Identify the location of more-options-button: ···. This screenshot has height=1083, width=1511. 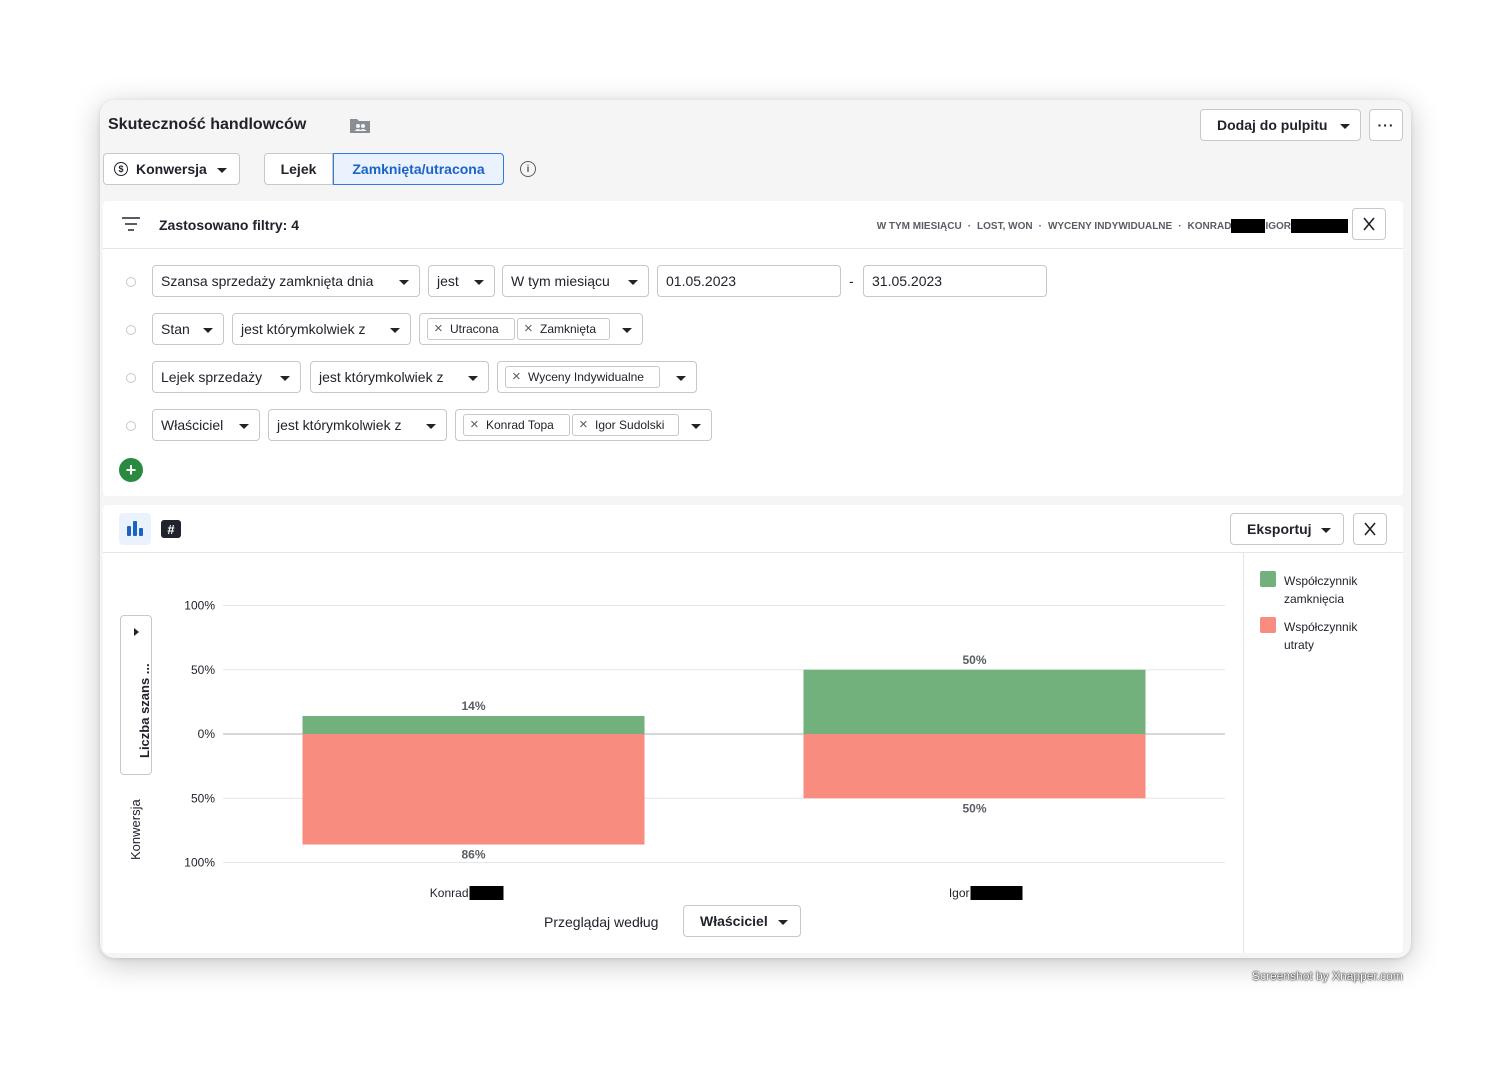
(1386, 125).